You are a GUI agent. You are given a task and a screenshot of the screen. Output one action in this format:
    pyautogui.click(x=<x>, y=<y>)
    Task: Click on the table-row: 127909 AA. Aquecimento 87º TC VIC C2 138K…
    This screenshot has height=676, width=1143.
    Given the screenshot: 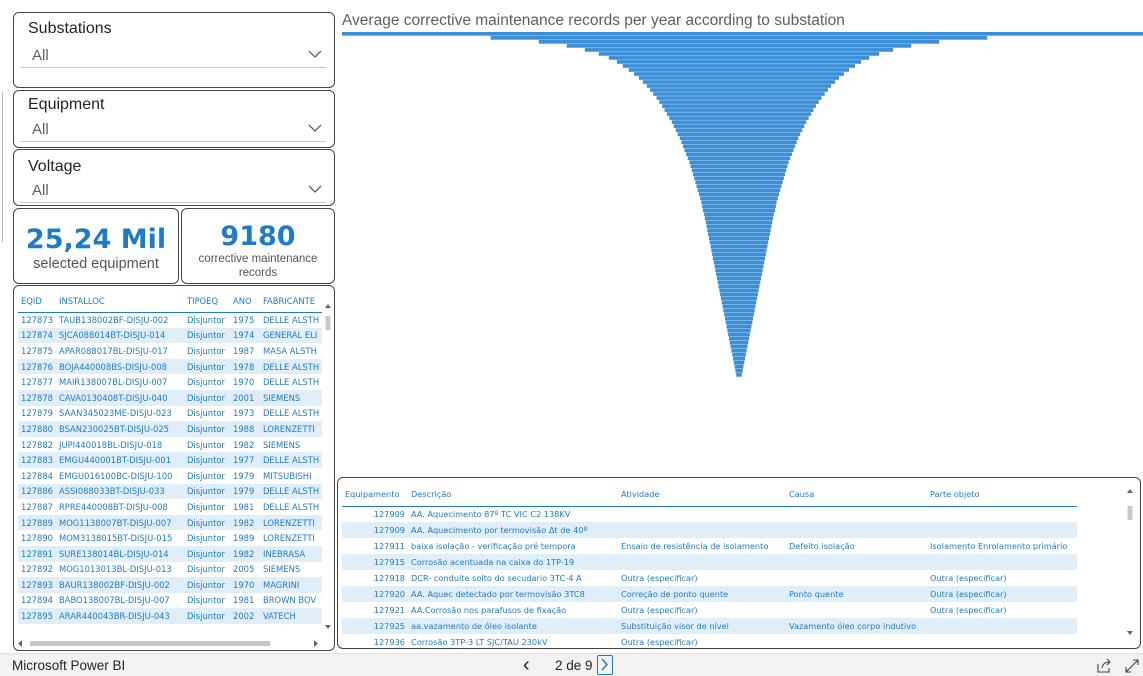 What is the action you would take?
    pyautogui.click(x=709, y=514)
    